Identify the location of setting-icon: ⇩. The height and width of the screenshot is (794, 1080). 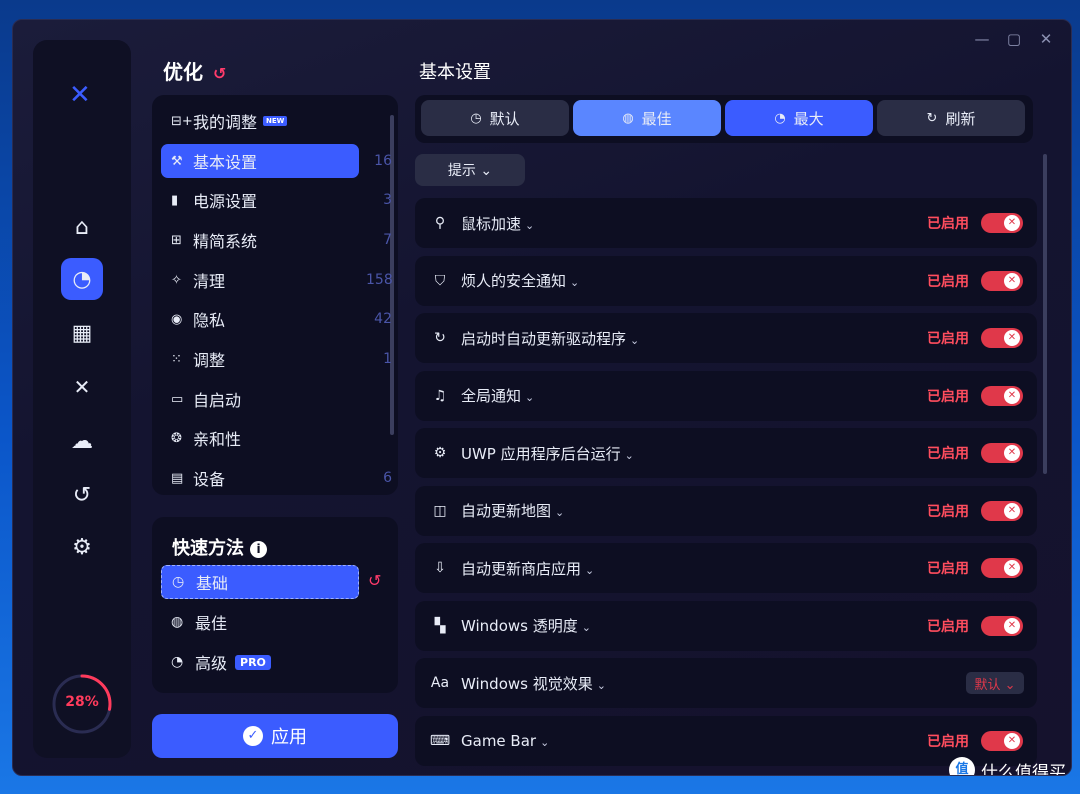
(440, 568).